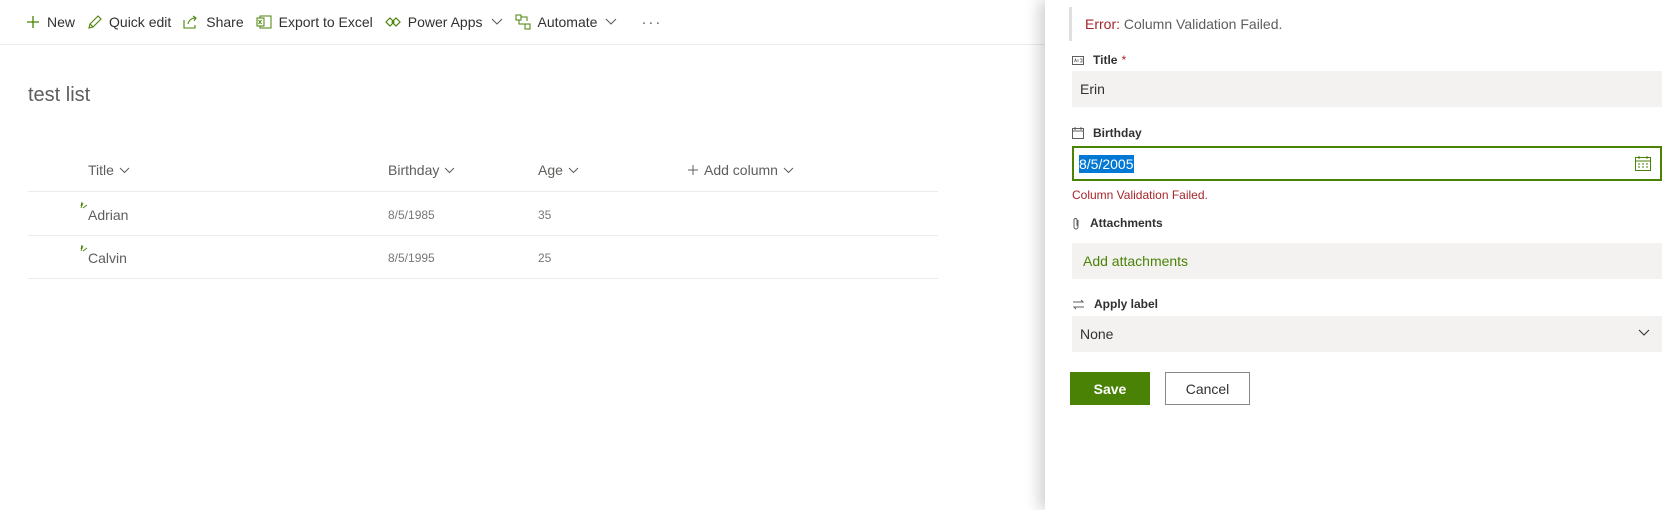 This screenshot has width=1676, height=510. Describe the element at coordinates (1105, 60) in the screenshot. I see `title-label-text: Title` at that location.